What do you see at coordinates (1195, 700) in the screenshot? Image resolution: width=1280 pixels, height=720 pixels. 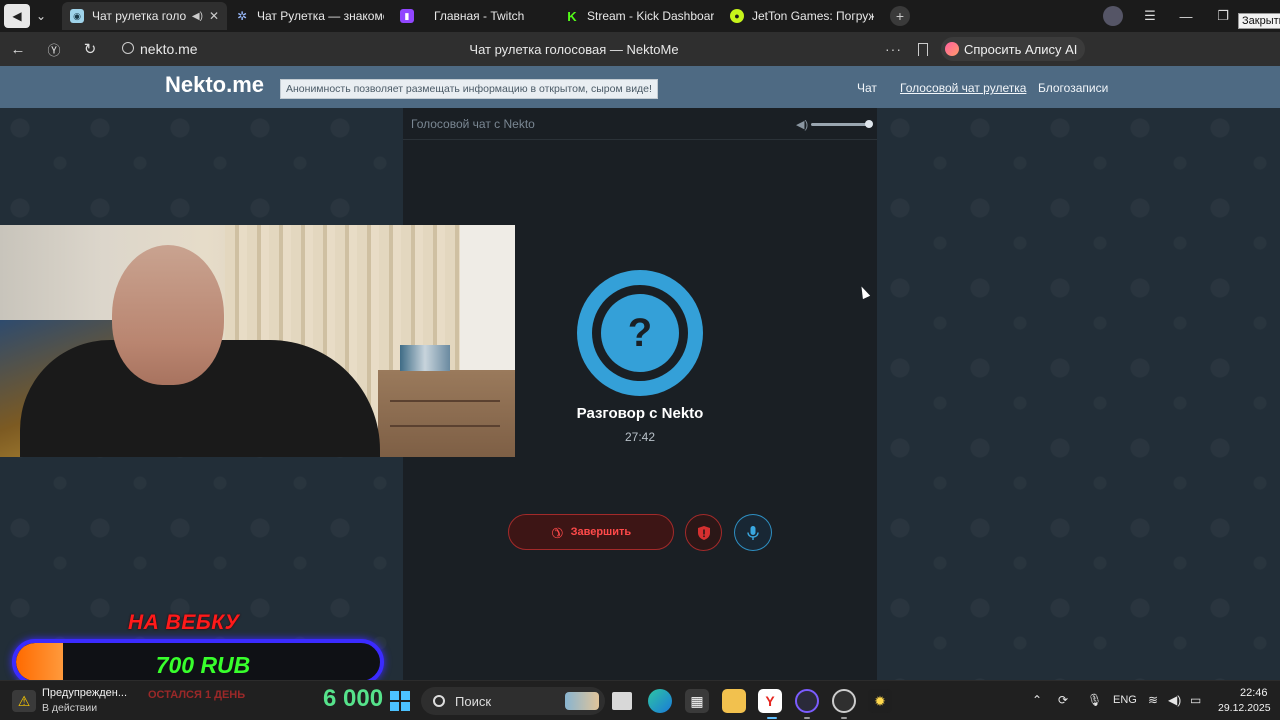 I see `battery-icon: ▭` at bounding box center [1195, 700].